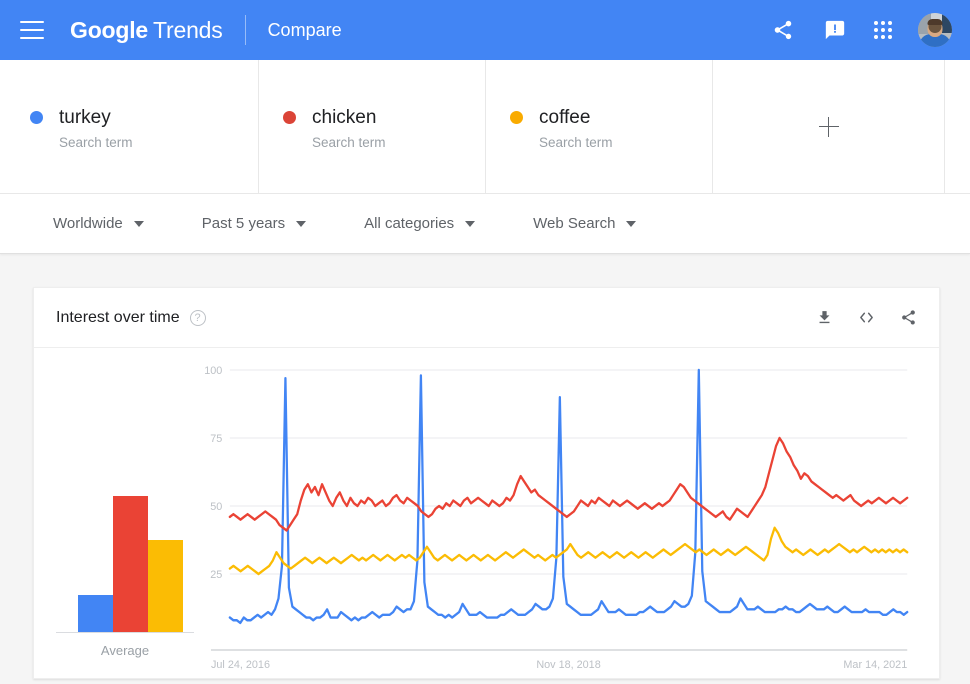 This screenshot has width=970, height=684. I want to click on download-icon, so click(824, 317).